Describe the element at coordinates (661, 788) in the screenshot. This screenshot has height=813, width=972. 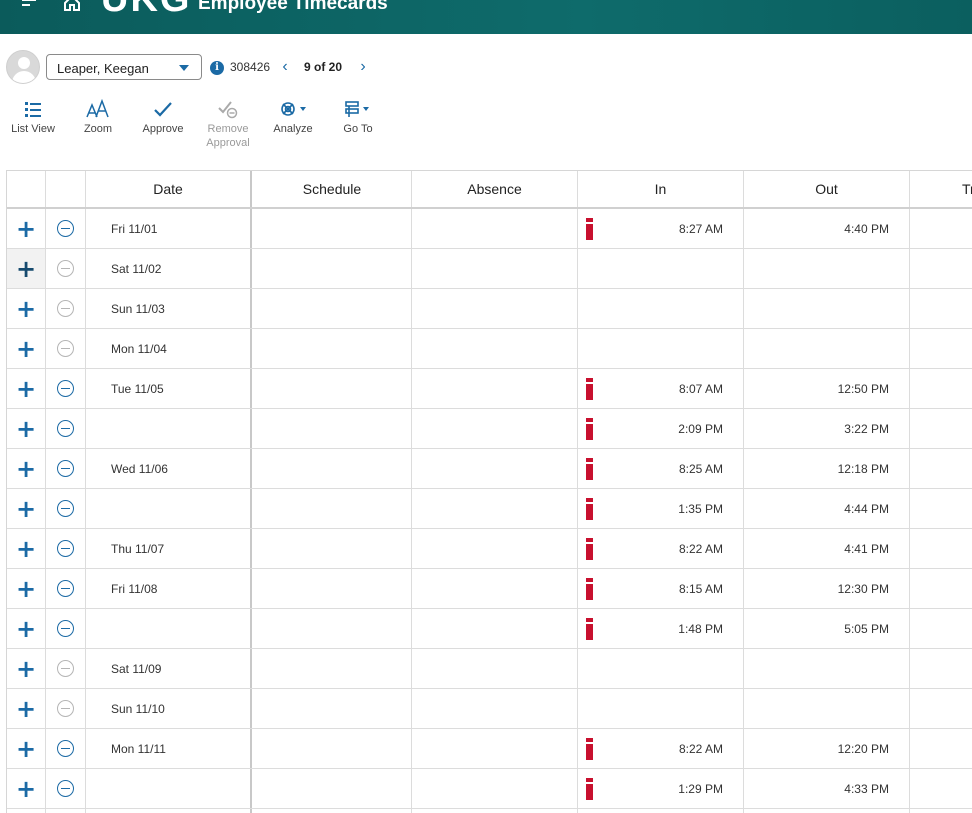
I see `in-punch-cell: 1:29 PM` at that location.